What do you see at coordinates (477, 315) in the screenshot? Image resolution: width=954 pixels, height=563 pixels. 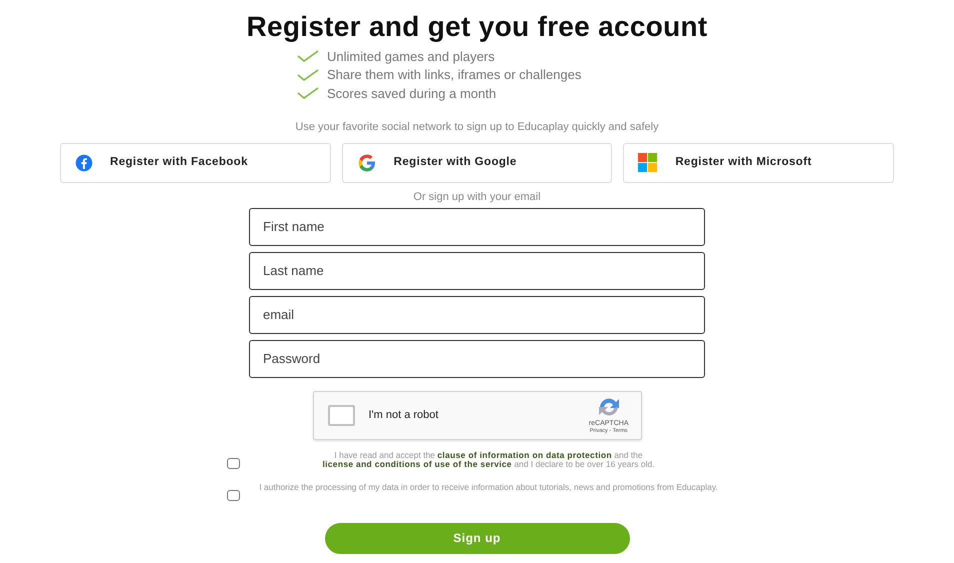 I see `text-field: email` at bounding box center [477, 315].